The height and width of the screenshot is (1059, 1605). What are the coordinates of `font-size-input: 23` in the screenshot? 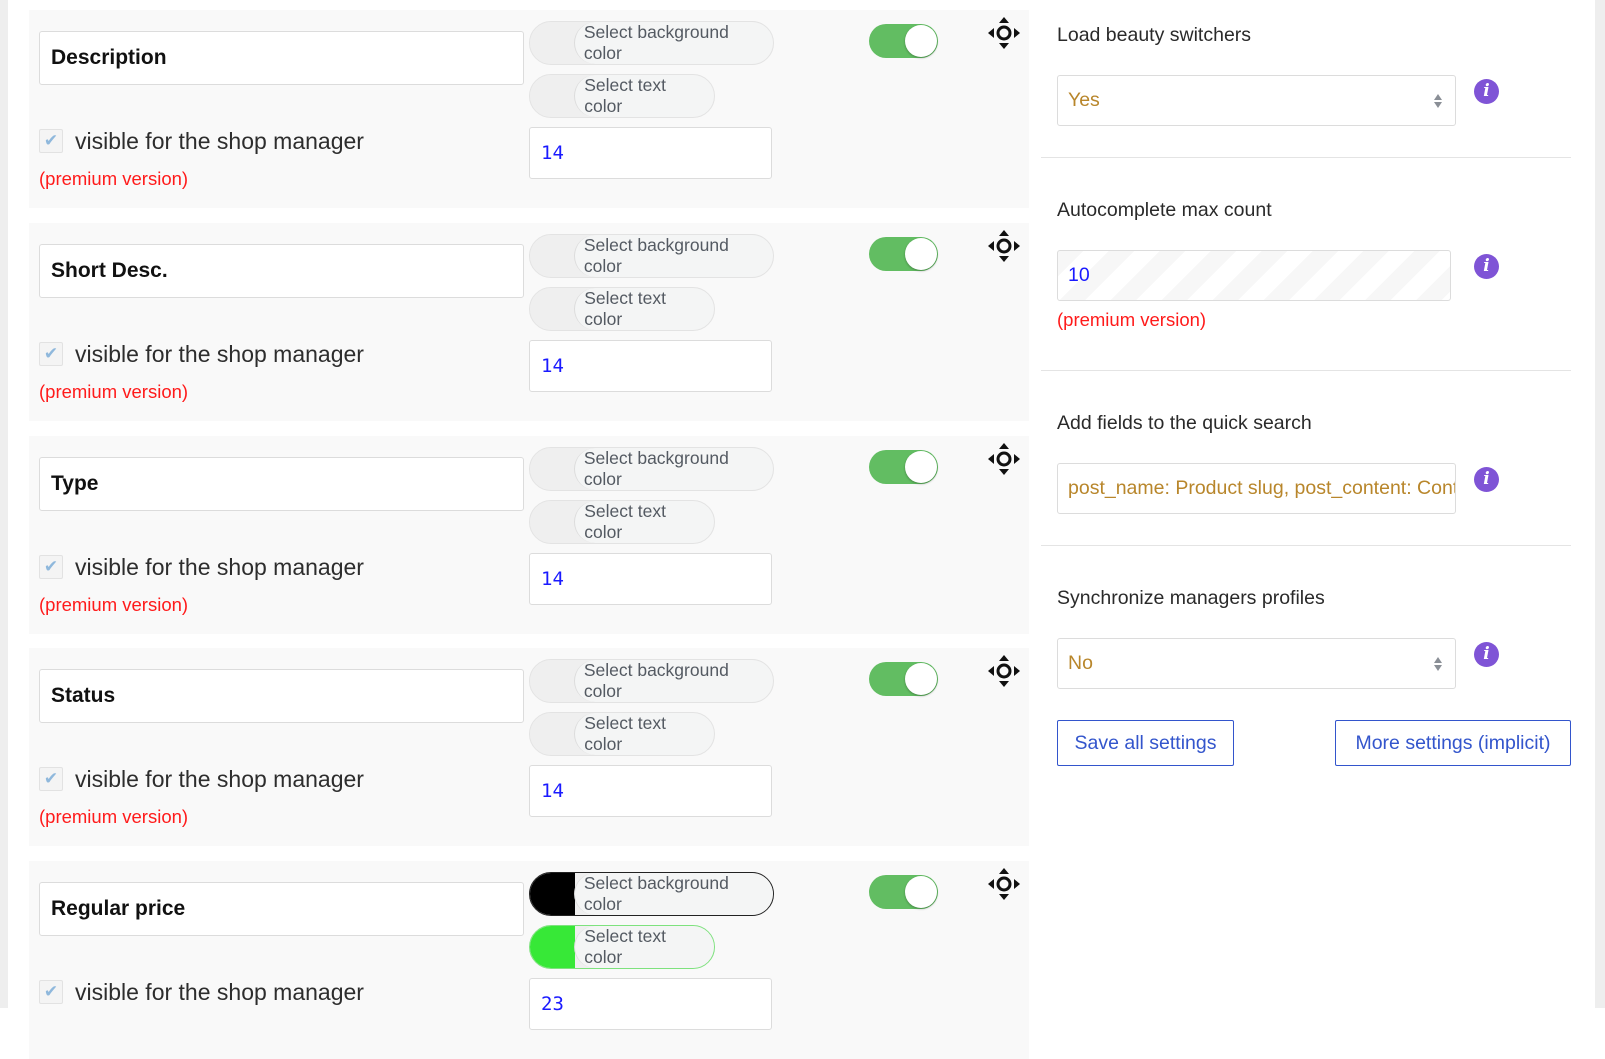 It's located at (650, 1004).